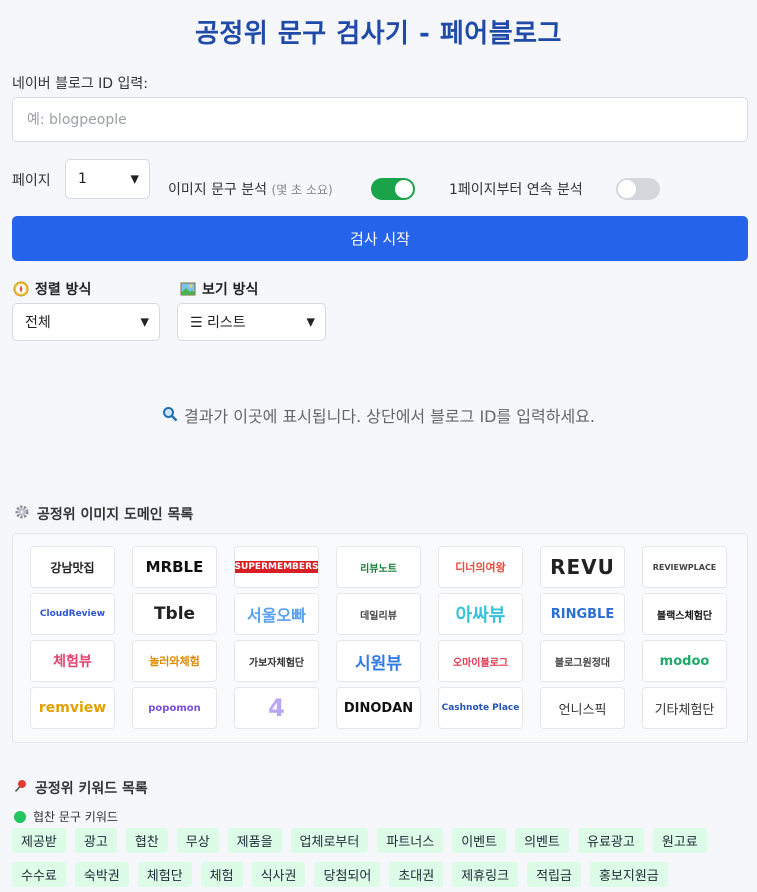 The width and height of the screenshot is (757, 892). I want to click on domain-logo-text: 데일리뷰, so click(378, 616).